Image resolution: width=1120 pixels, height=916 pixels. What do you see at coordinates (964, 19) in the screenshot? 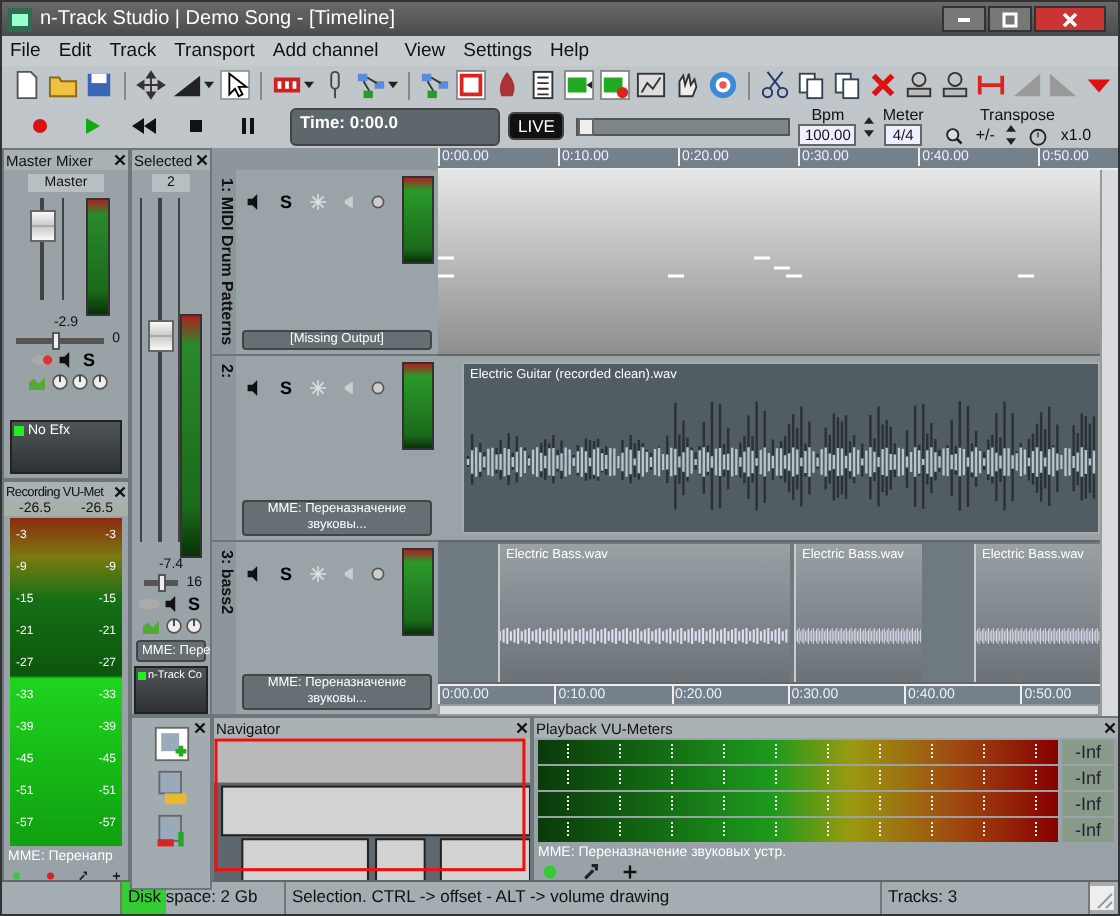
I see `minimize-button` at bounding box center [964, 19].